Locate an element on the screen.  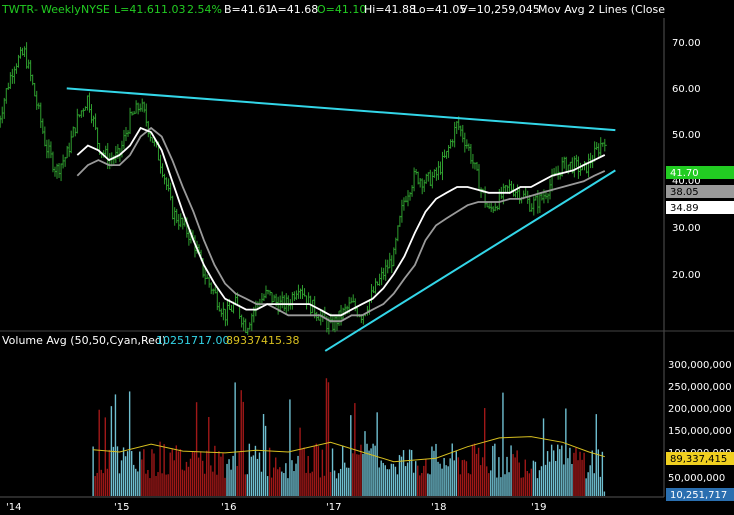
header-dash: - is located at coordinates (36, 9).